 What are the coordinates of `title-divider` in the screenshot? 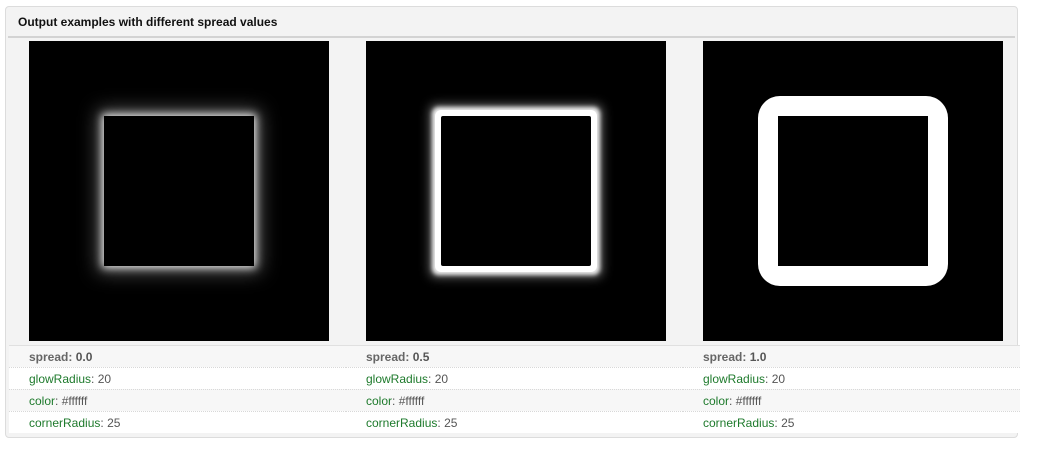 It's located at (511, 37).